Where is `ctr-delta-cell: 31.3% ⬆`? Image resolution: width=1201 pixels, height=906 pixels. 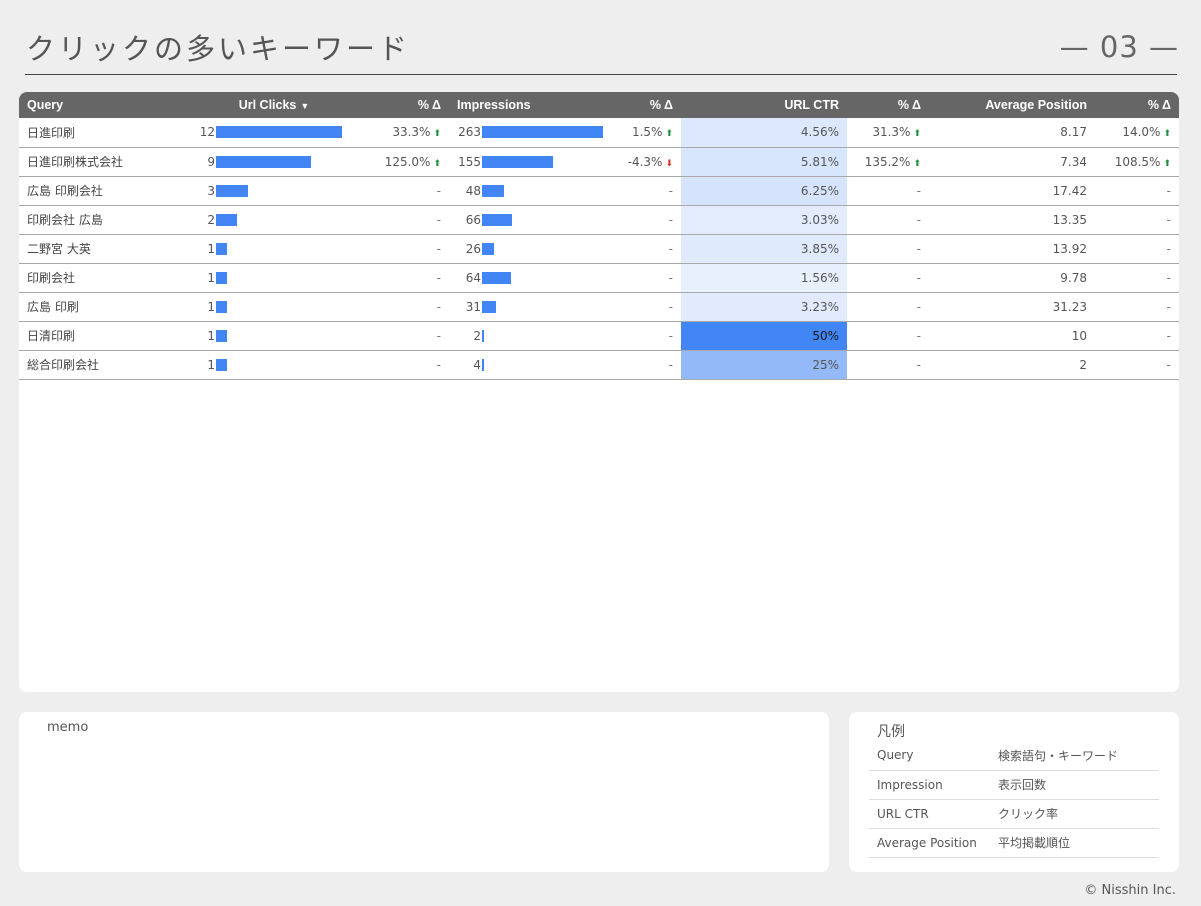
ctr-delta-cell: 31.3% ⬆ is located at coordinates (888, 132).